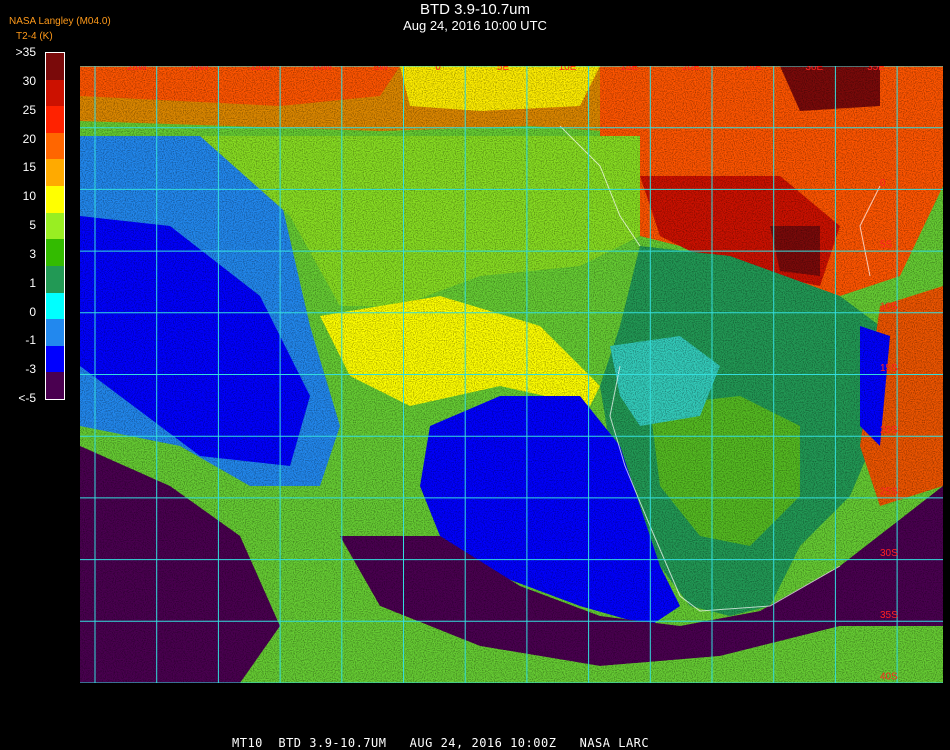 This screenshot has height=750, width=950. I want to click on legend-label: 25, so click(29, 109).